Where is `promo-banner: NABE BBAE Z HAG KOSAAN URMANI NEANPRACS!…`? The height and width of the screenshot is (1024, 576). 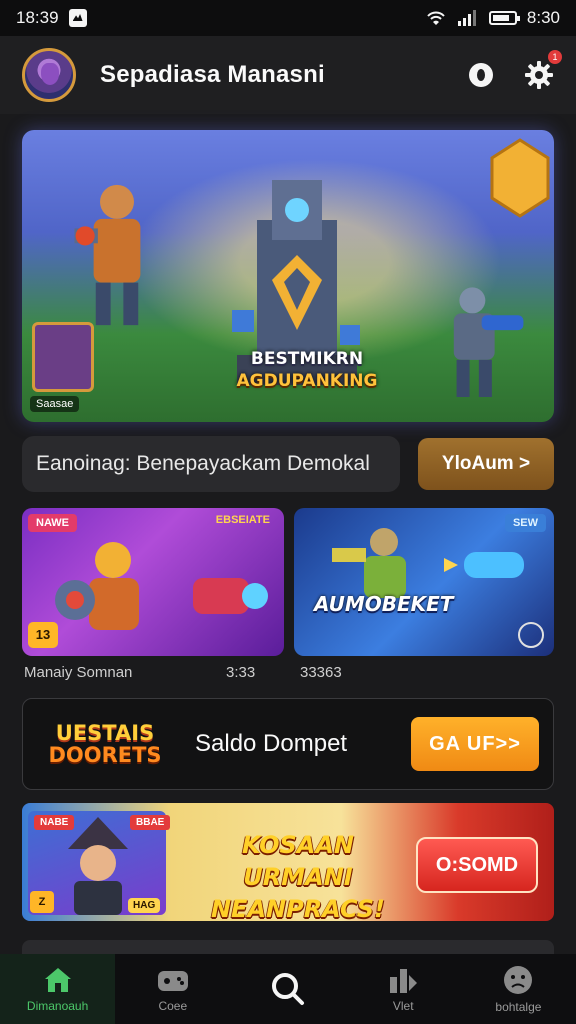
promo-banner: NABE BBAE Z HAG KOSAAN URMANI NEANPRACS!… is located at coordinates (288, 862).